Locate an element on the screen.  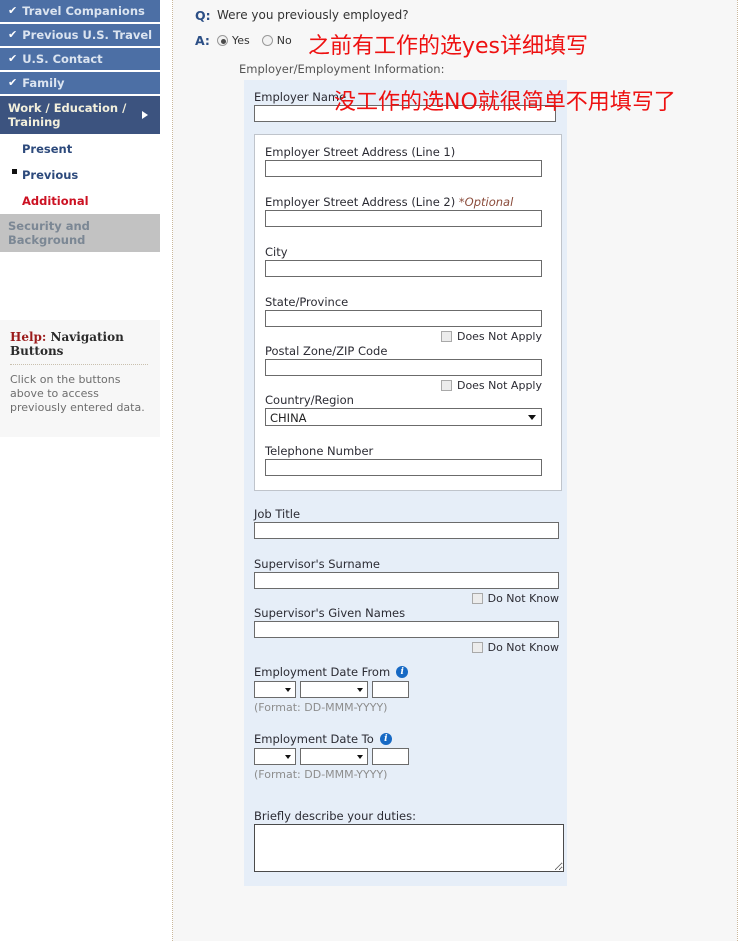
address-line1-input is located at coordinates (403, 168).